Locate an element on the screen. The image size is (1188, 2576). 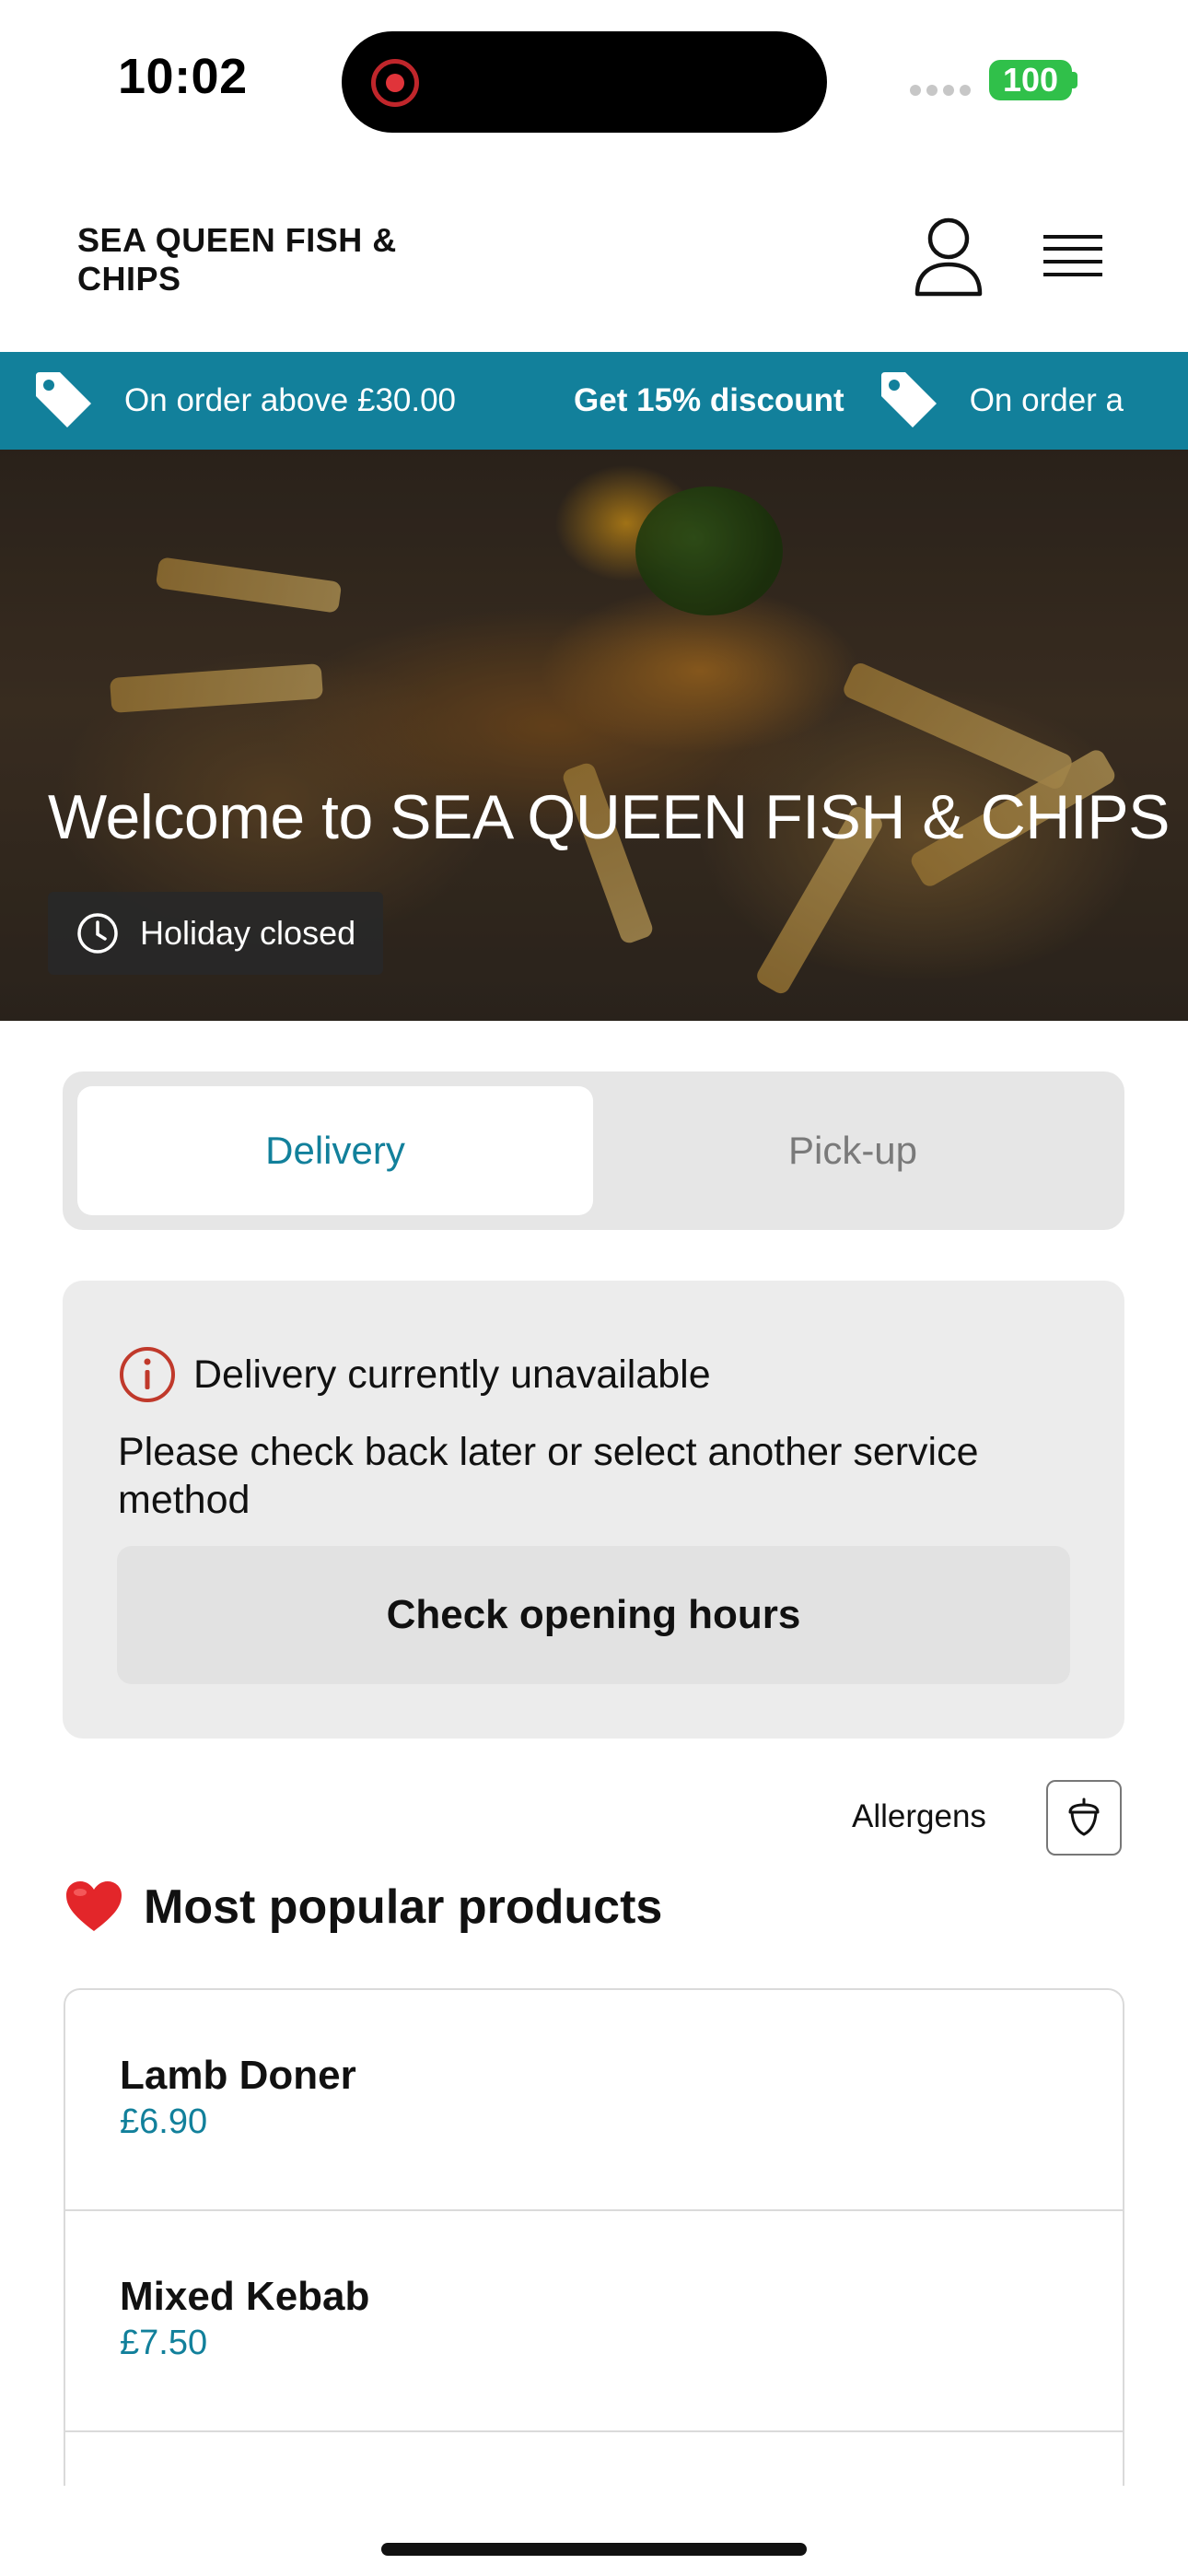
hero-title: Welcome to SEA QUEEN FISH & CHIPS is located at coordinates (609, 817).